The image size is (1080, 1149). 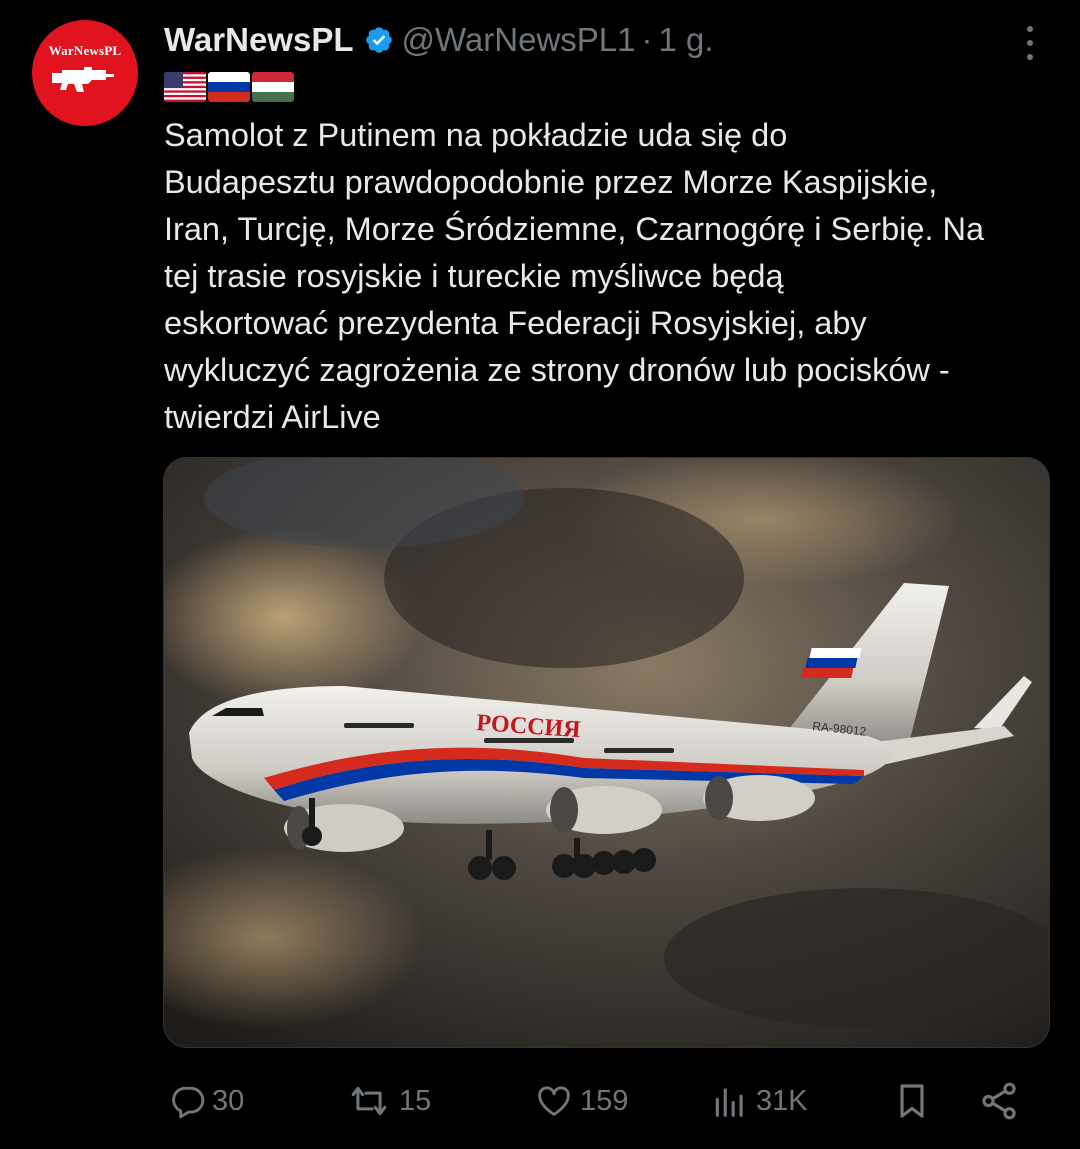 I want to click on avatar: WarNewsPL, so click(x=85, y=73).